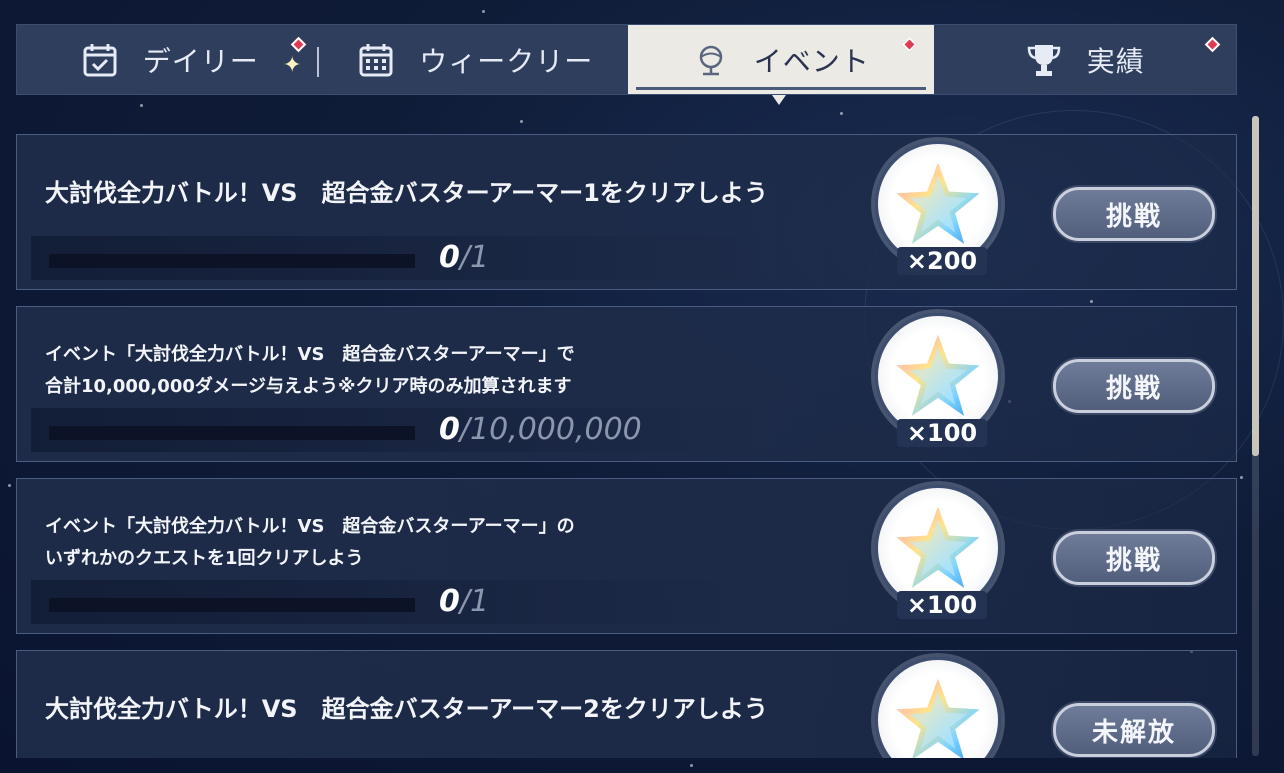  Describe the element at coordinates (310, 526) in the screenshot. I see `mission-title-line: イベント「大討伐全力バトル！VS 超合金バスターアーマー」の` at that location.